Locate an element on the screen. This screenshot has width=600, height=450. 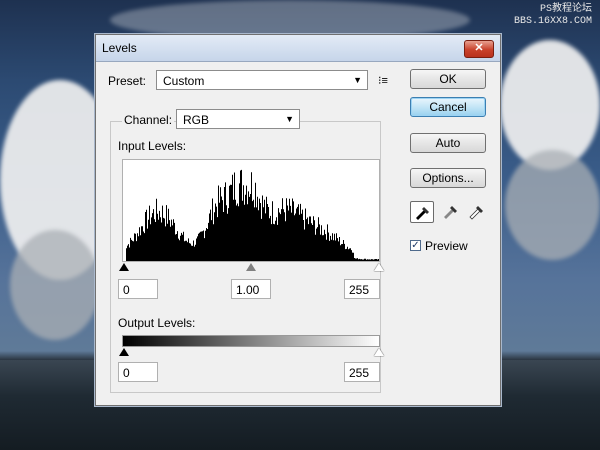
histogram-graph is located at coordinates (252, 215).